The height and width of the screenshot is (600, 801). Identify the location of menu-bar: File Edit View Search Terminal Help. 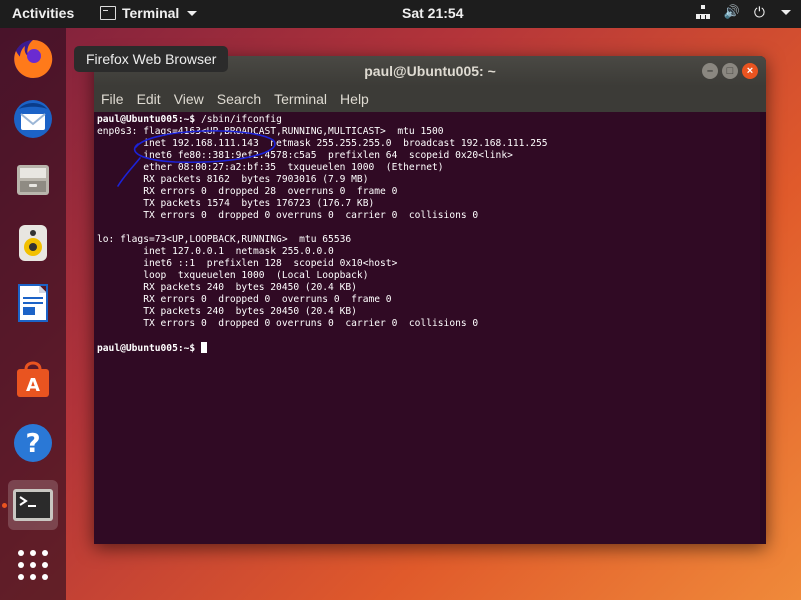
(430, 99).